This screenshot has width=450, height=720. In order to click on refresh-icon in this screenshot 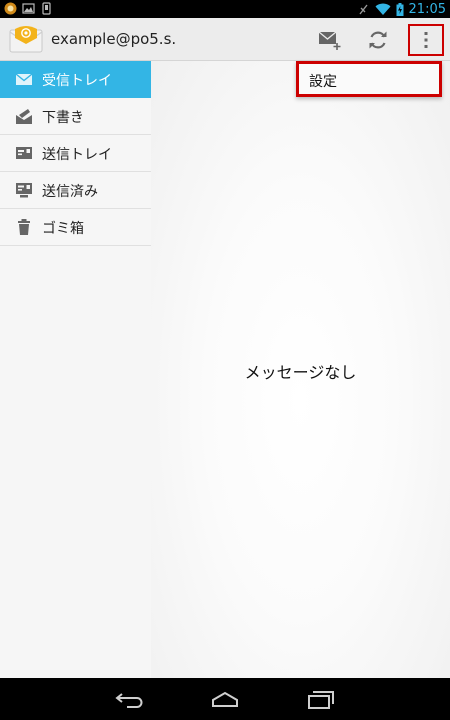, I will do `click(378, 39)`.